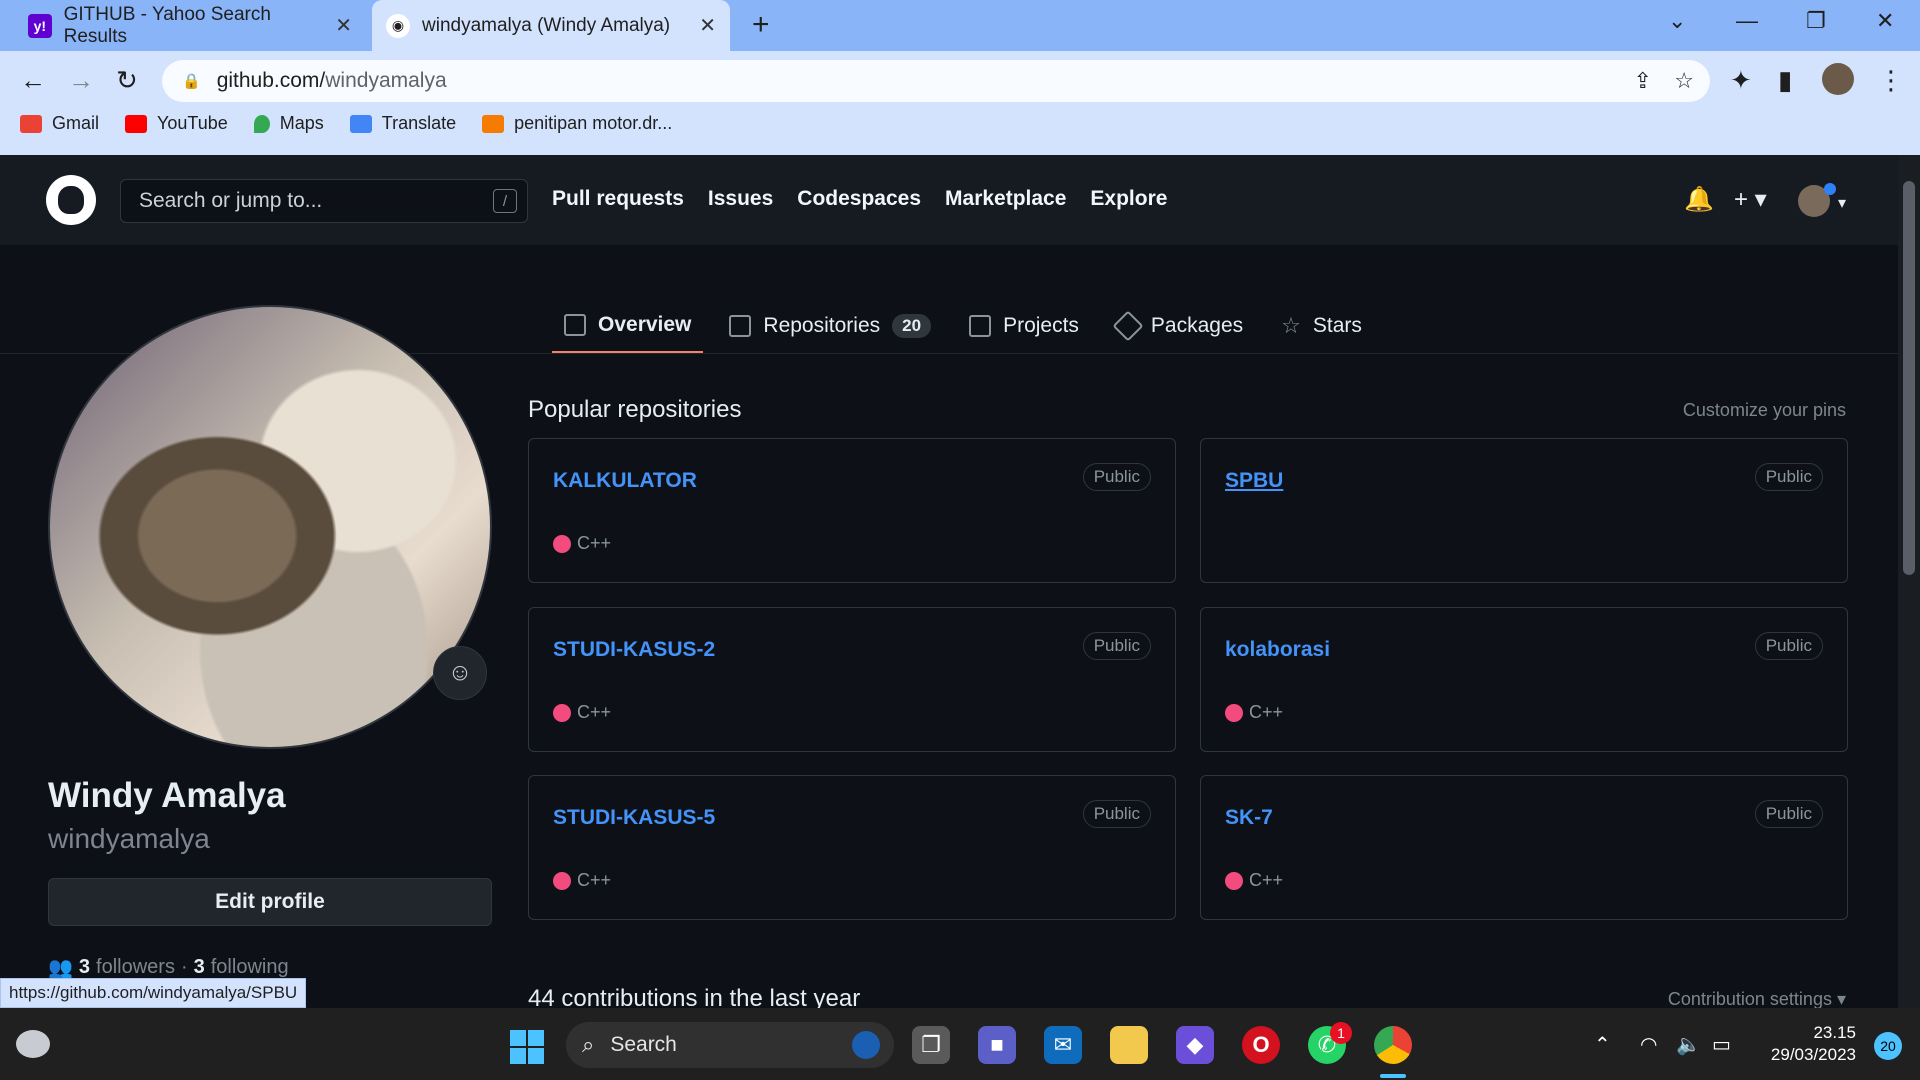 This screenshot has width=1920, height=1080. What do you see at coordinates (1195, 1045) in the screenshot?
I see `copilot-app-icon: ◆` at bounding box center [1195, 1045].